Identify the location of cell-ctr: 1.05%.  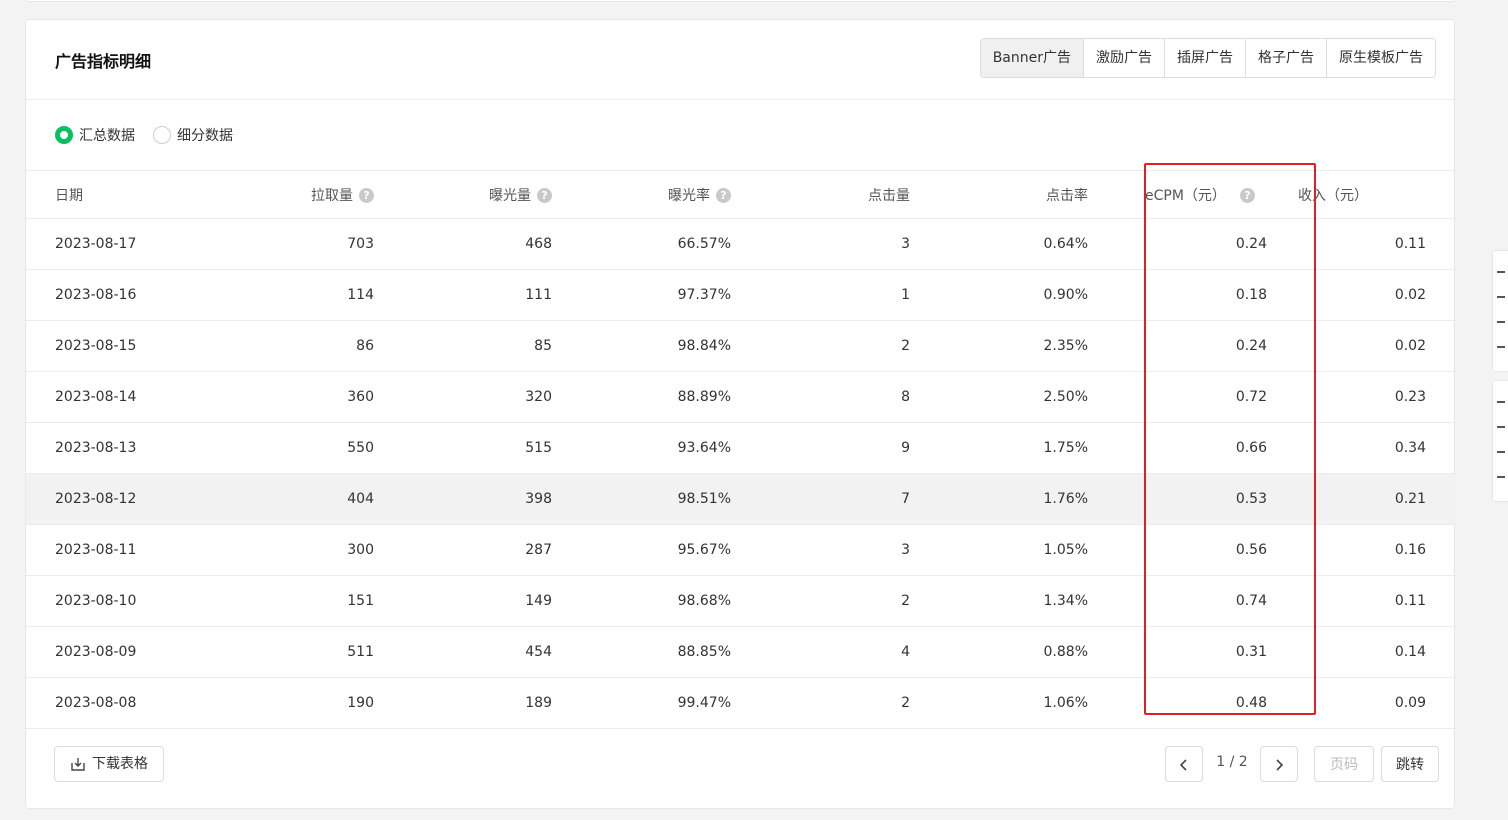
(1065, 550).